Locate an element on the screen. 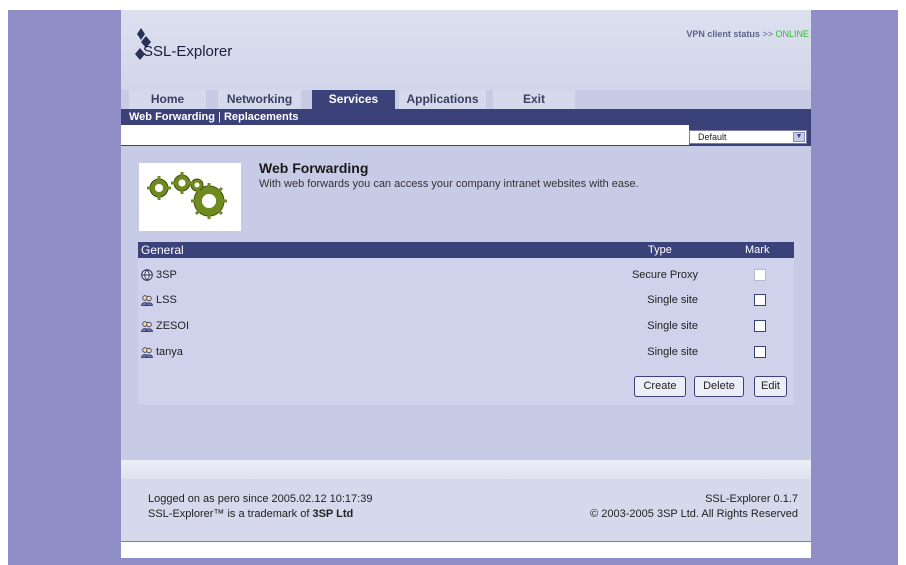  table-row: 3SP Secure Proxy is located at coordinates (466, 275).